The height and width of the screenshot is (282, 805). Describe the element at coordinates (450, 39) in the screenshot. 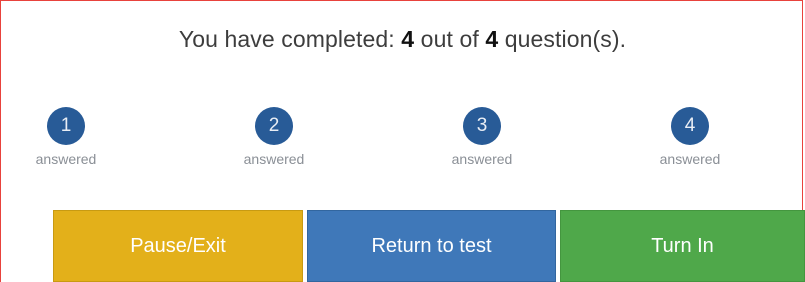

I see `summary-middle: out of` at that location.